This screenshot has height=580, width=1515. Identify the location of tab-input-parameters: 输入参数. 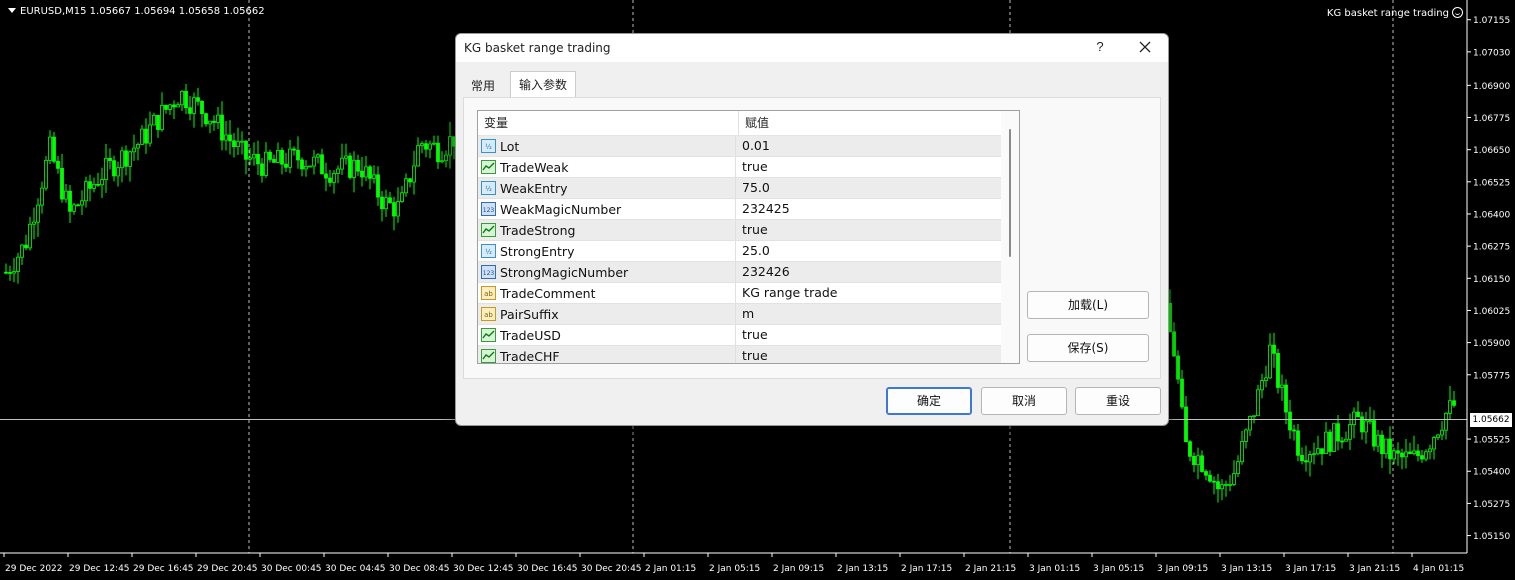
(543, 84).